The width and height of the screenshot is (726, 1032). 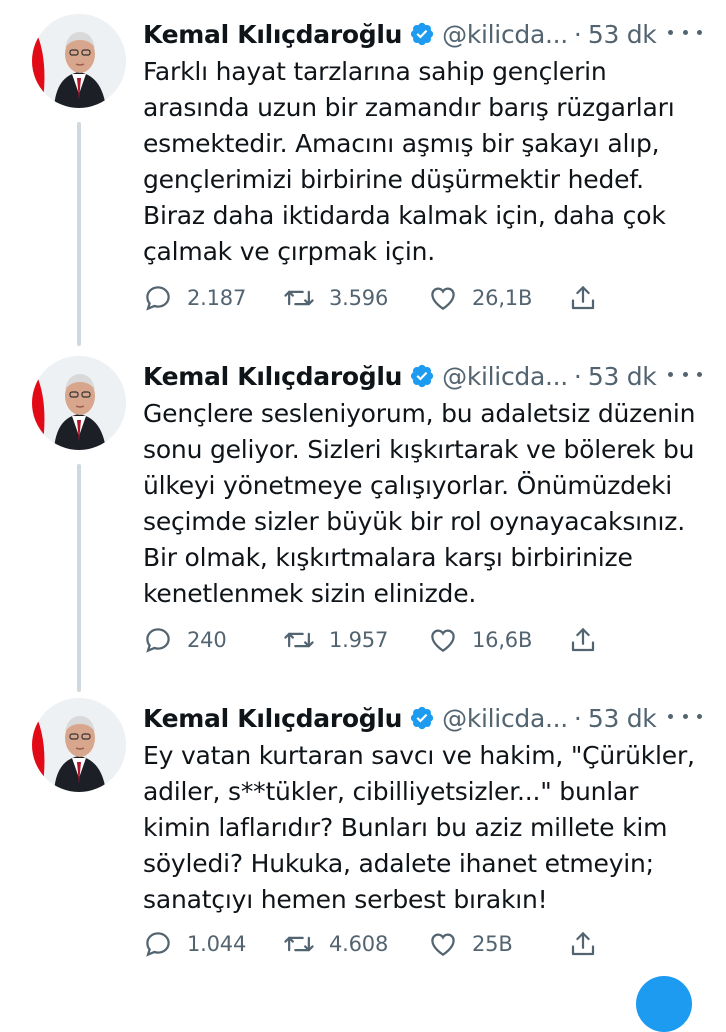 What do you see at coordinates (207, 640) in the screenshot?
I see `reply-count: 240` at bounding box center [207, 640].